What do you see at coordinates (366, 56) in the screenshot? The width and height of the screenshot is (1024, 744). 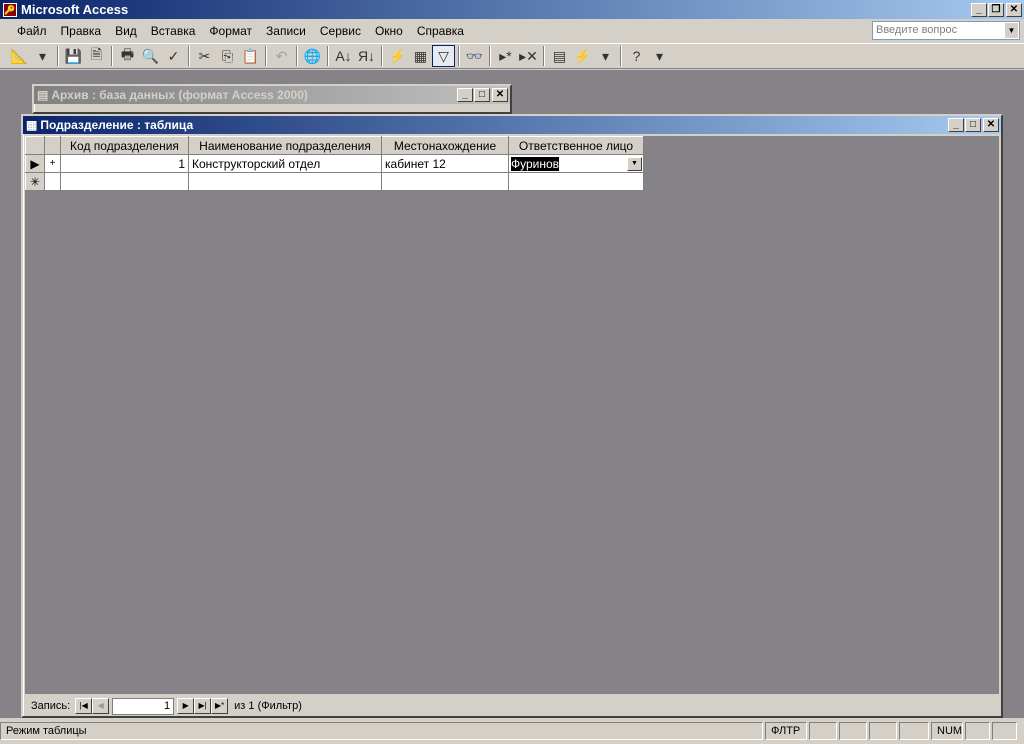 I see `sort-descending-icon: Я↓` at bounding box center [366, 56].